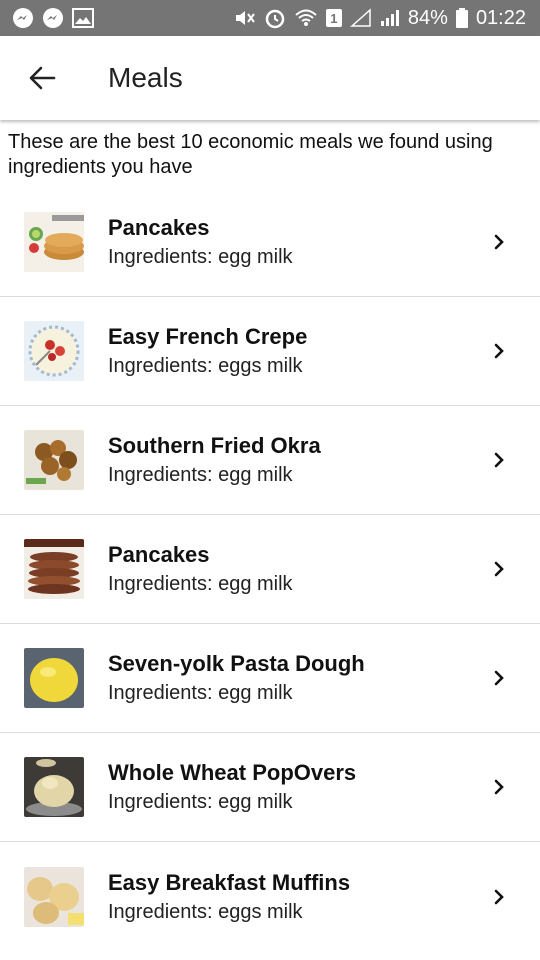  What do you see at coordinates (306, 18) in the screenshot?
I see `wifi-icon` at bounding box center [306, 18].